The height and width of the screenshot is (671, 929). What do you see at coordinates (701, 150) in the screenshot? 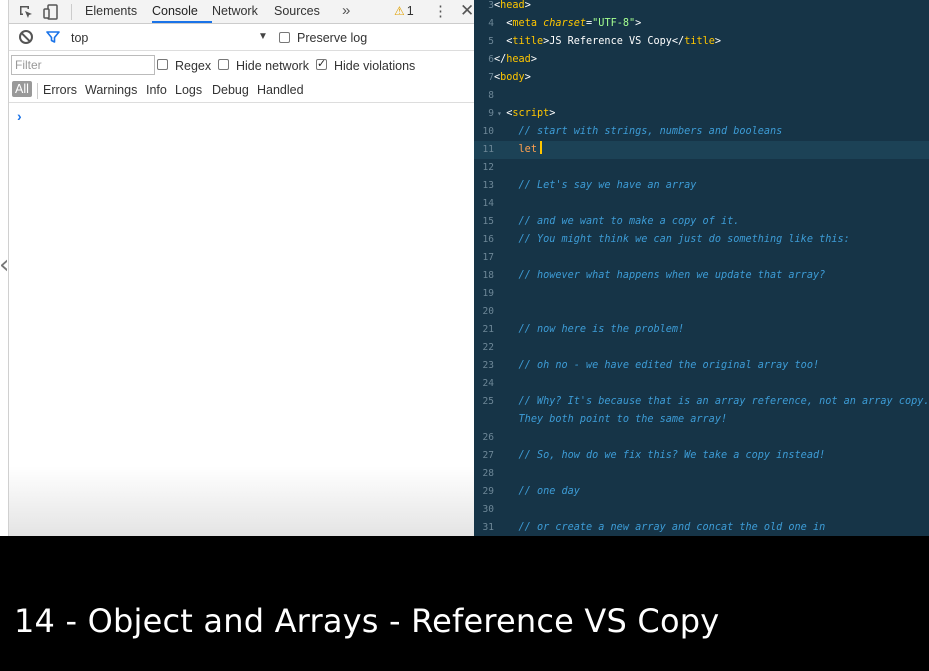
I see `editor-line: 11 let` at bounding box center [701, 150].